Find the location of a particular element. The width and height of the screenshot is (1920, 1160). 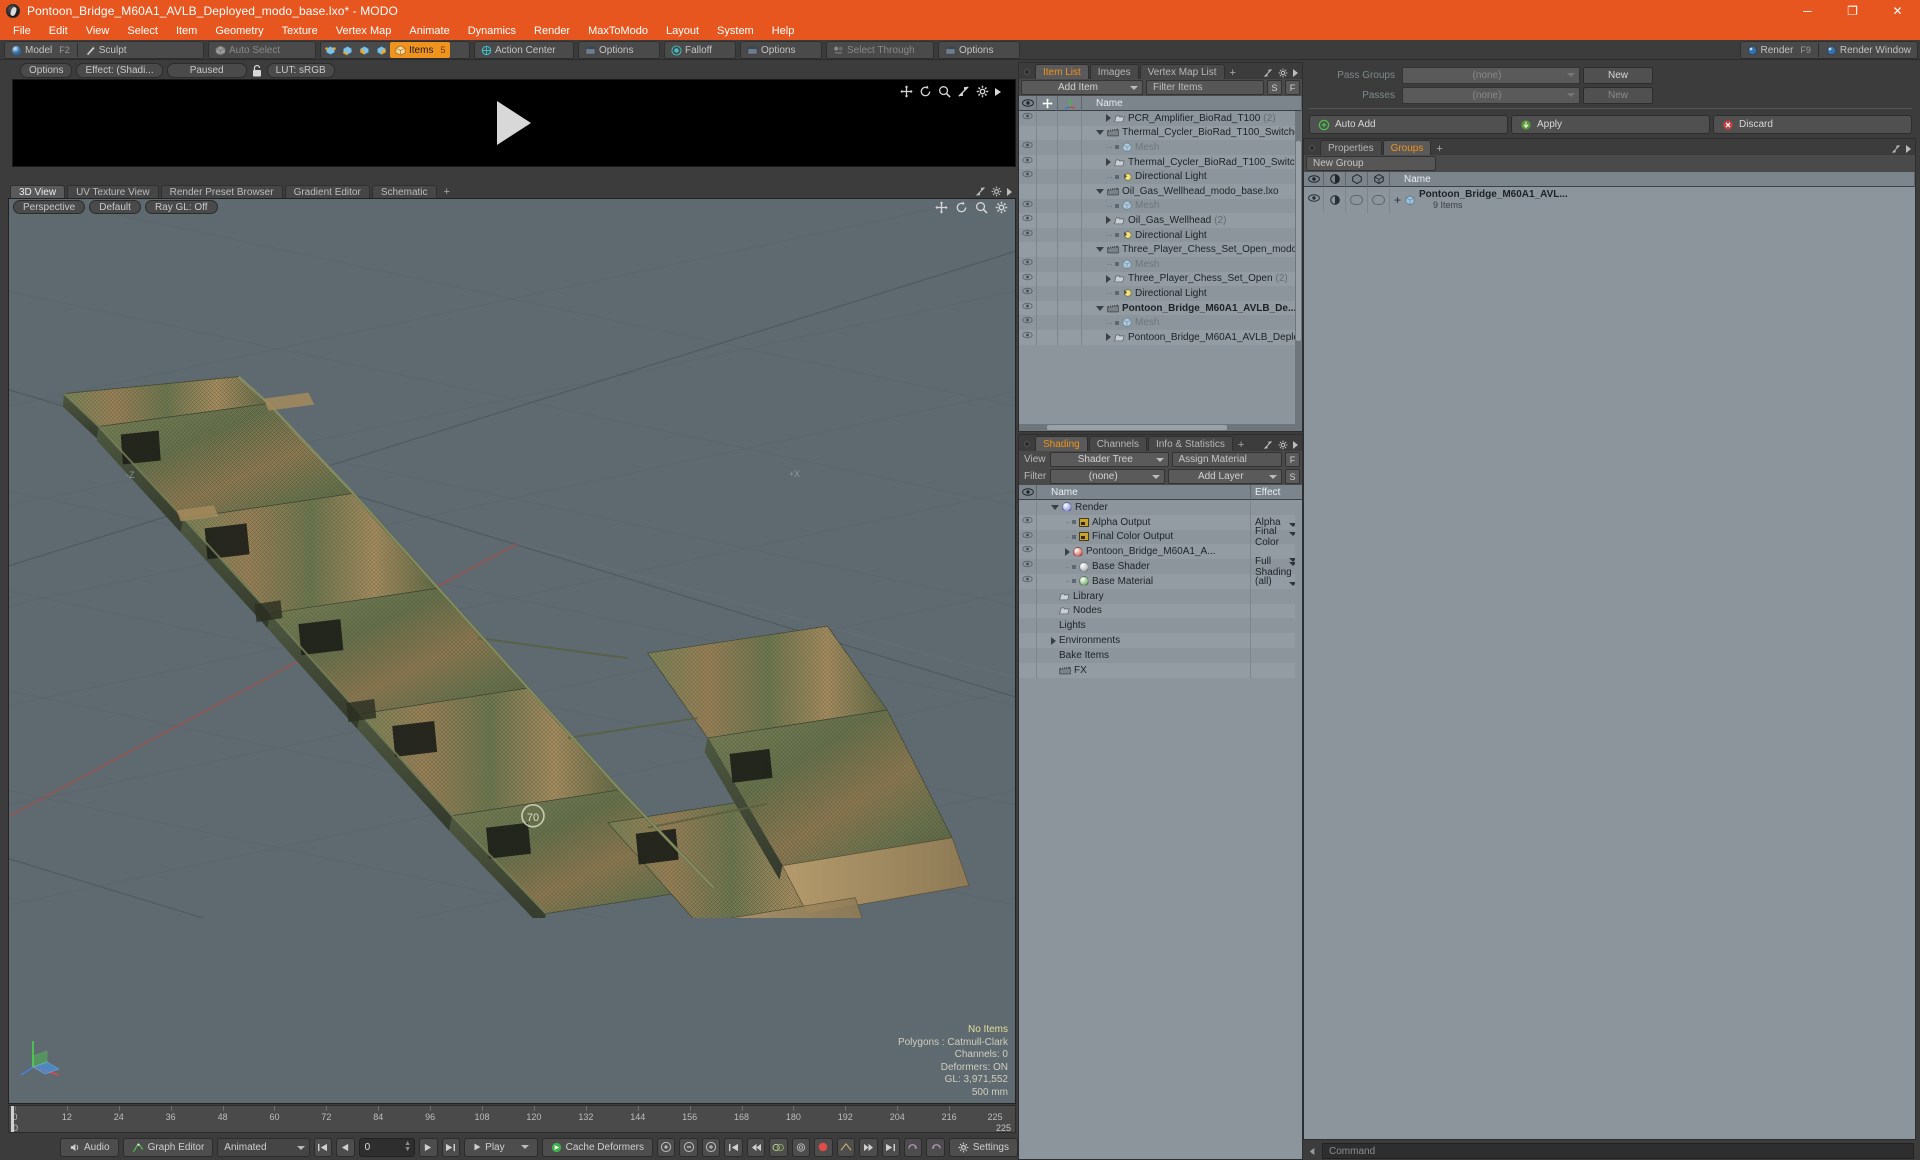

tab-groups: Groups is located at coordinates (1407, 147).